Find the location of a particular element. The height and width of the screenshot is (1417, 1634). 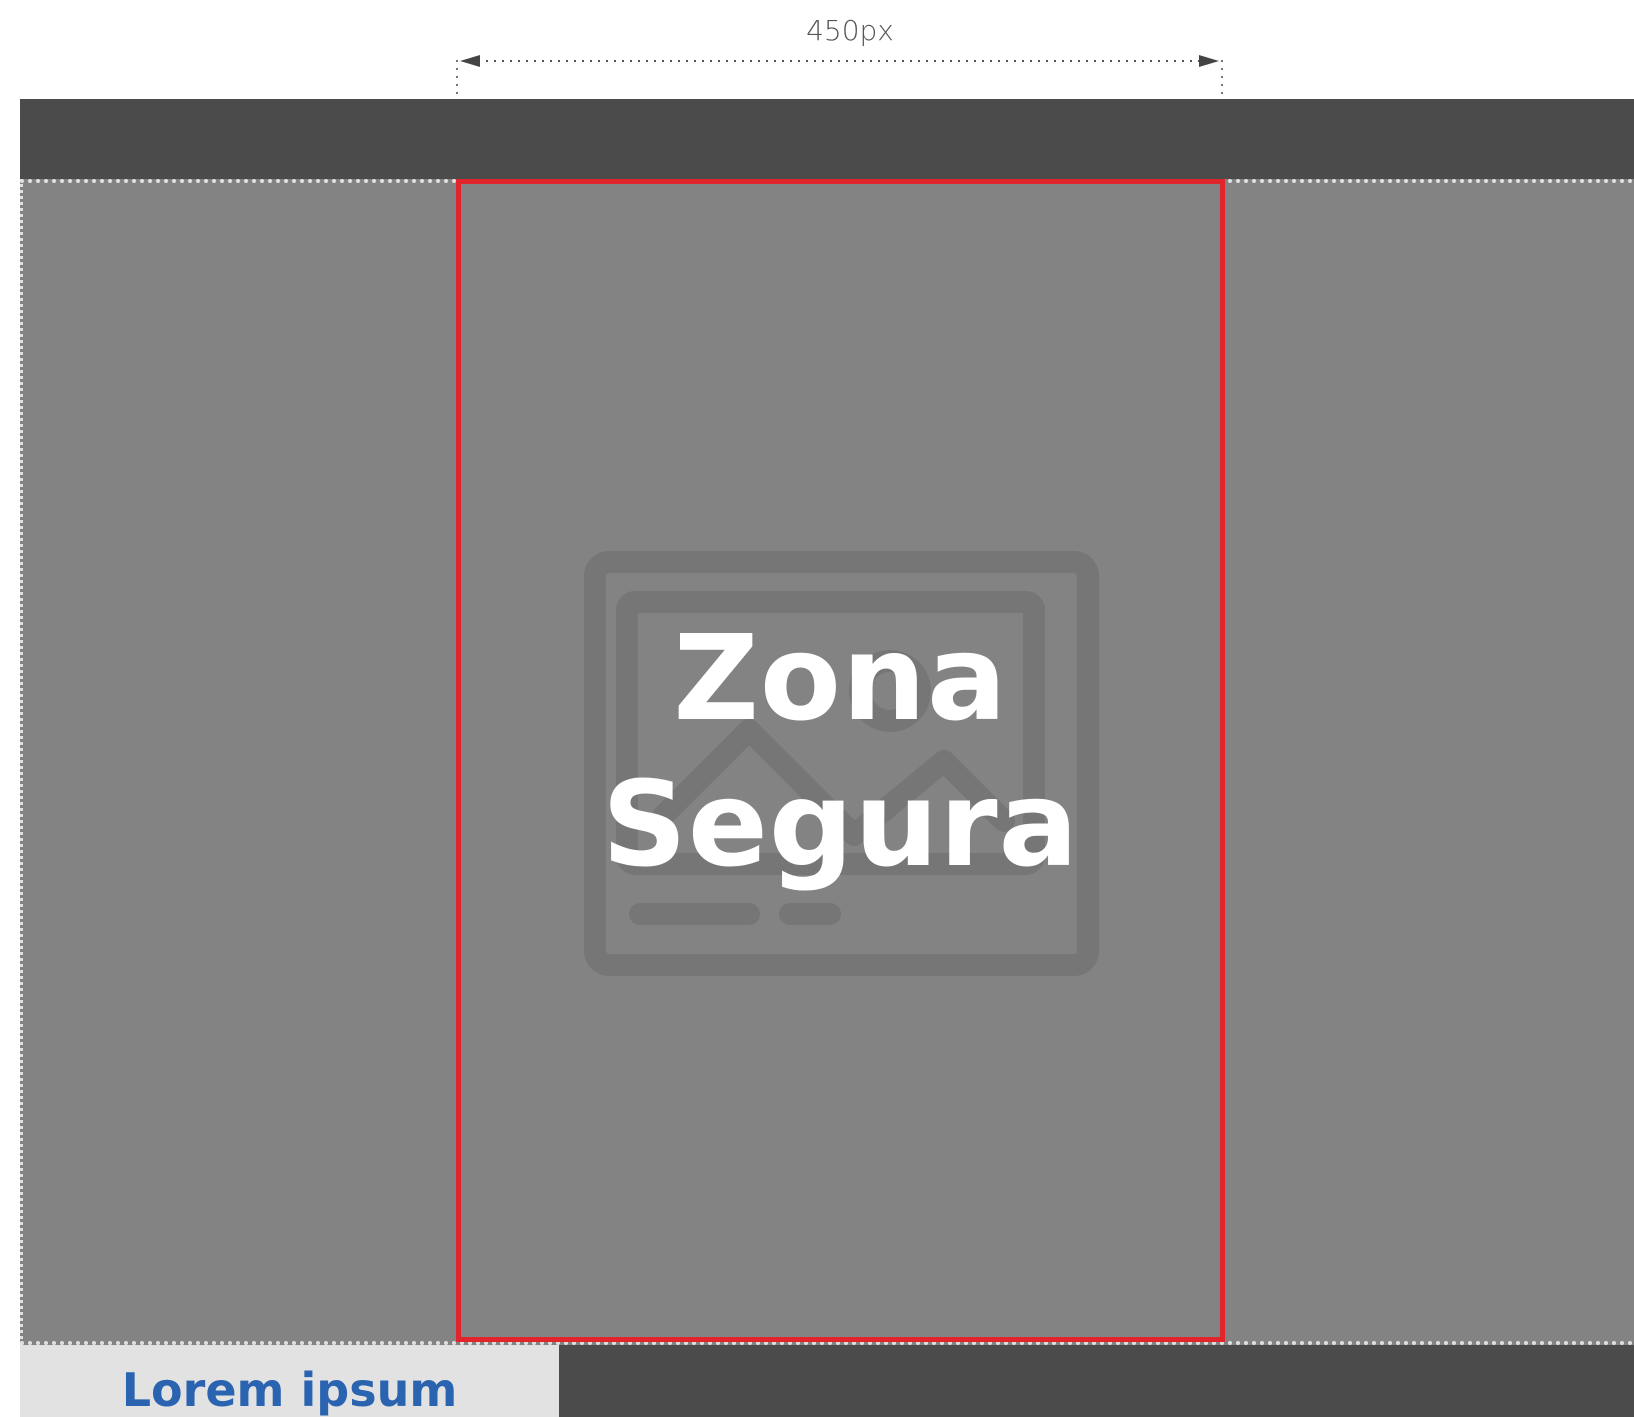

safe-zone-title-line1: Zona is located at coordinates (840, 678).